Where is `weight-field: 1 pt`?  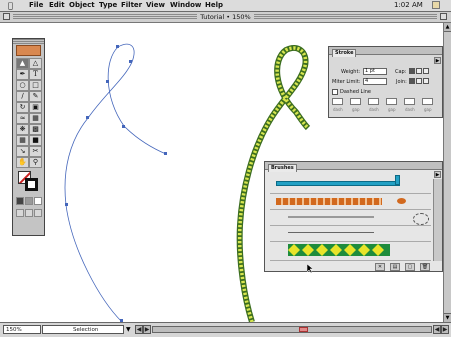 weight-field: 1 pt is located at coordinates (375, 71).